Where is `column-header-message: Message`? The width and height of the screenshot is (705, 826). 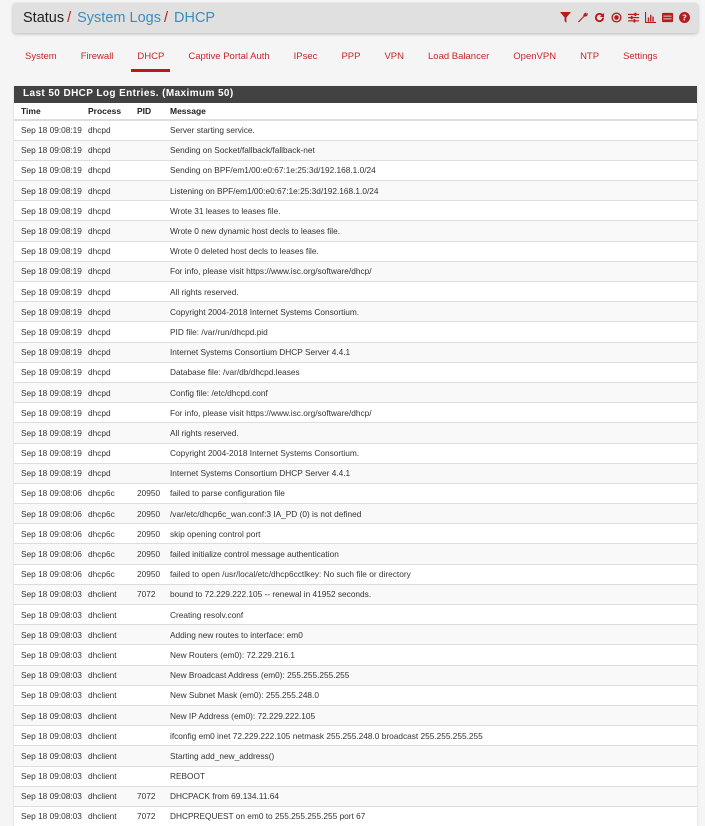
column-header-message: Message is located at coordinates (431, 112).